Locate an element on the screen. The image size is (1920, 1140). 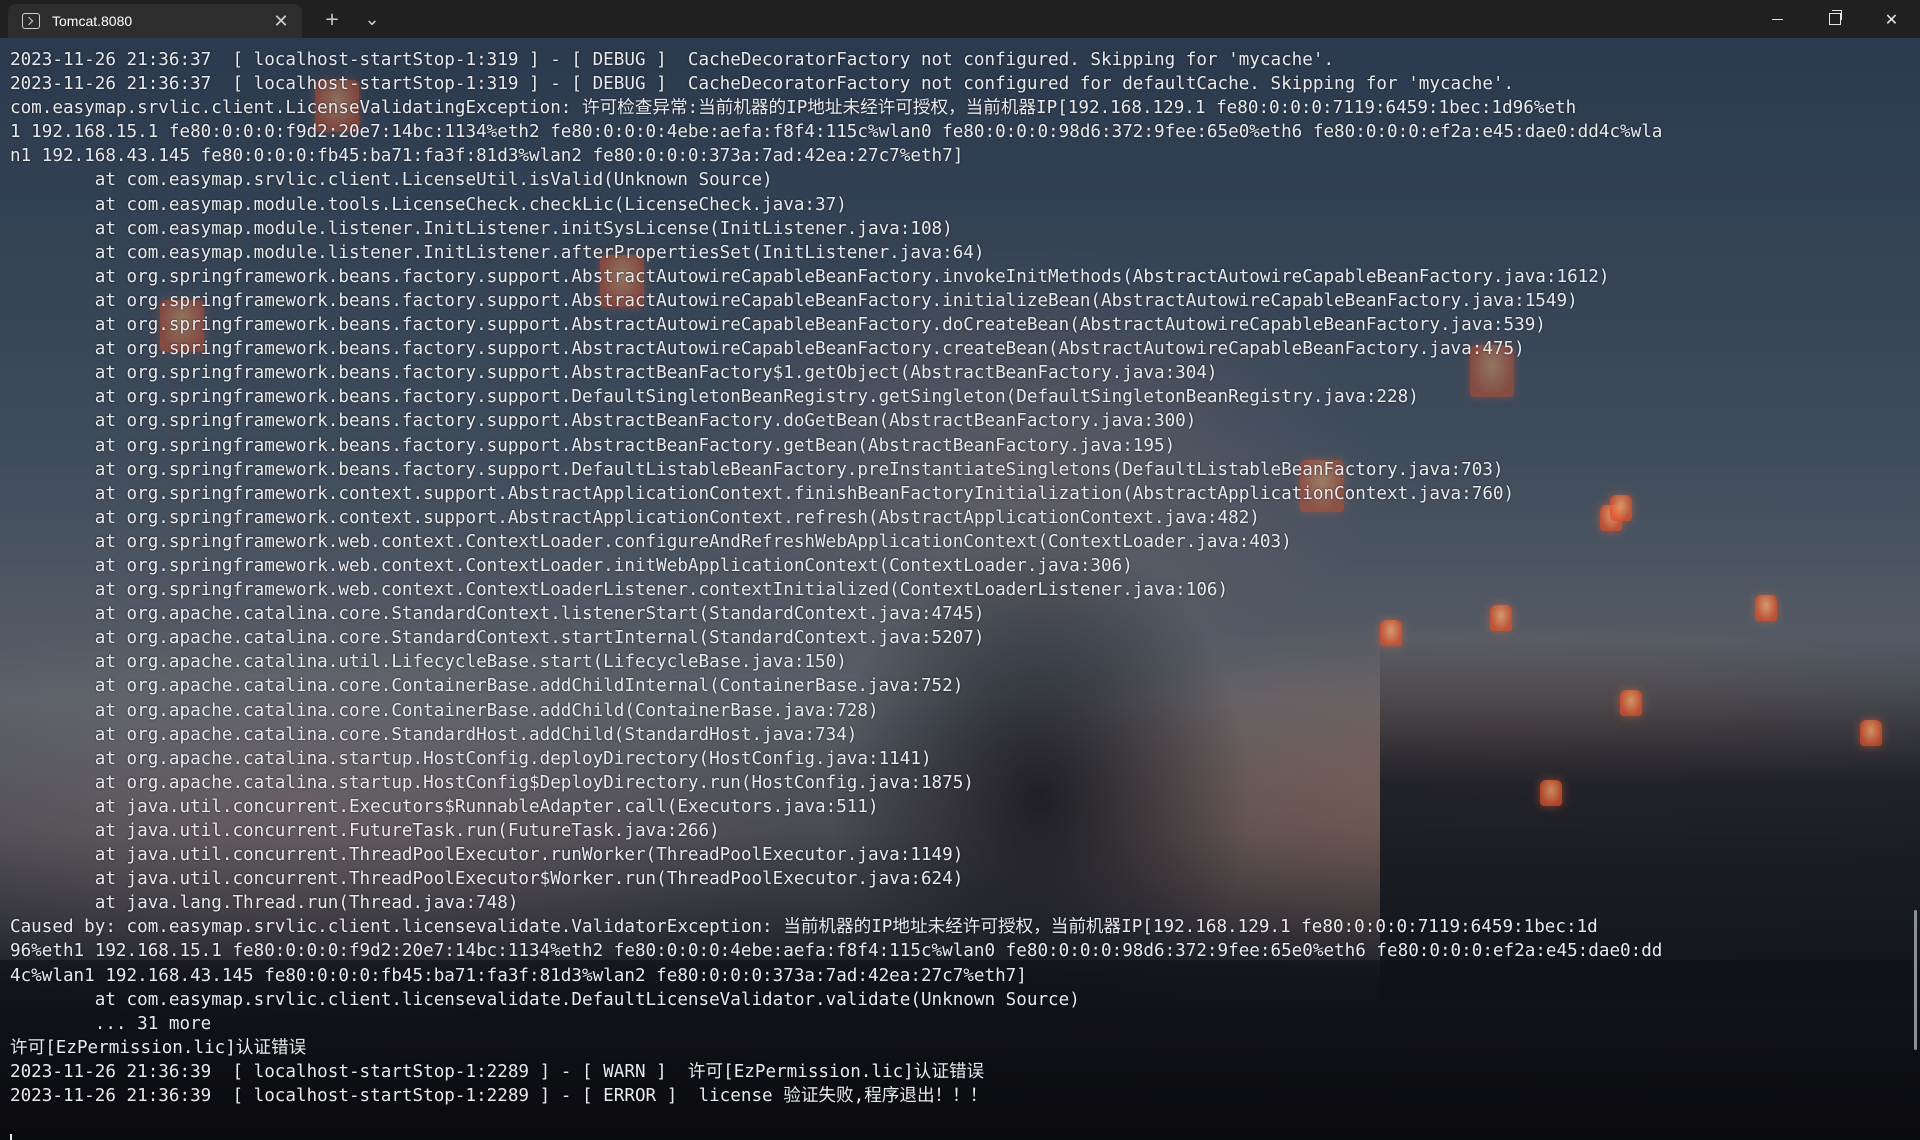
restore-button is located at coordinates (1834, 19).